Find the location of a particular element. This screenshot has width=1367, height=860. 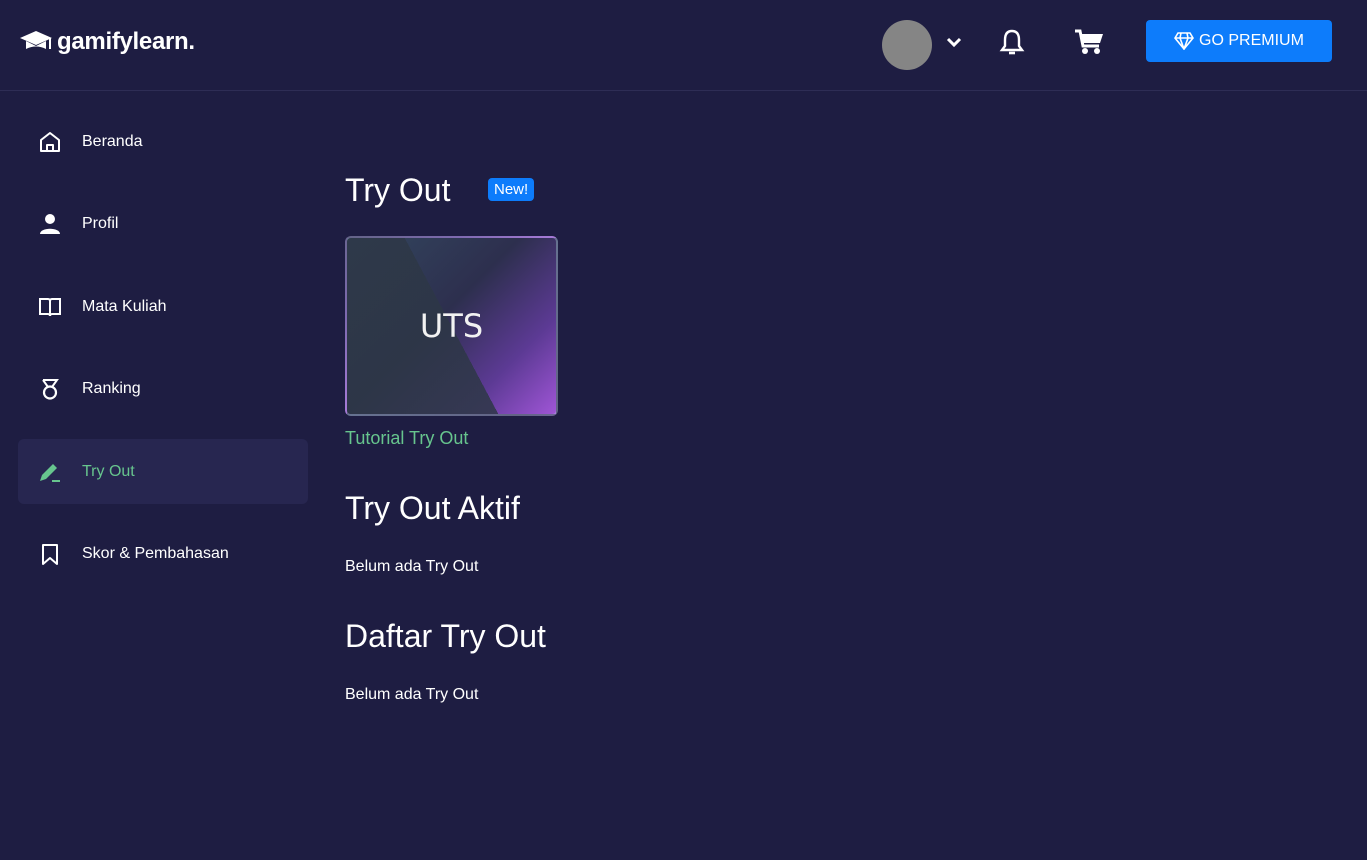

sidebar-item-beranda: Beranda is located at coordinates (163, 141).